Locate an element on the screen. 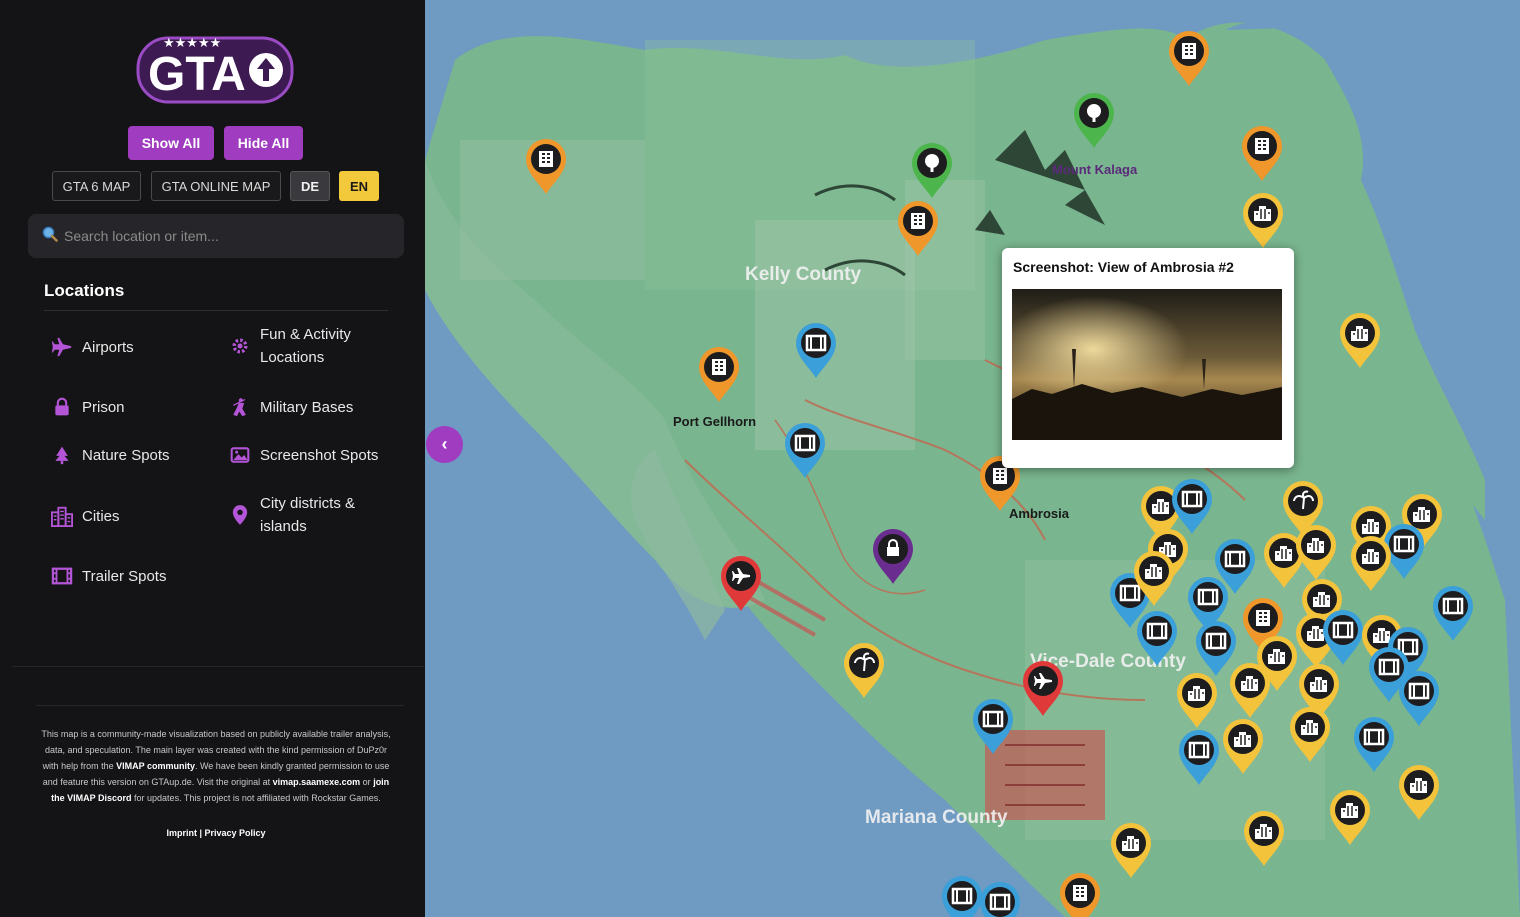  screenshot-popup: Screenshot: View of Ambrosia #2 is located at coordinates (1148, 358).